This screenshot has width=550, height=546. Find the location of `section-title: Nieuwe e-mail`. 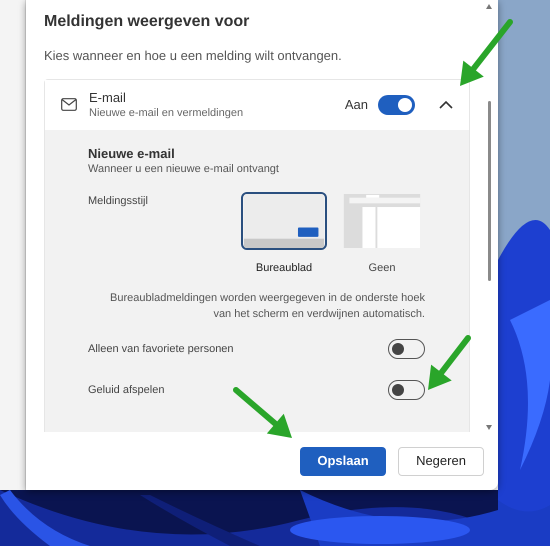

section-title: Nieuwe e-mail is located at coordinates (132, 154).